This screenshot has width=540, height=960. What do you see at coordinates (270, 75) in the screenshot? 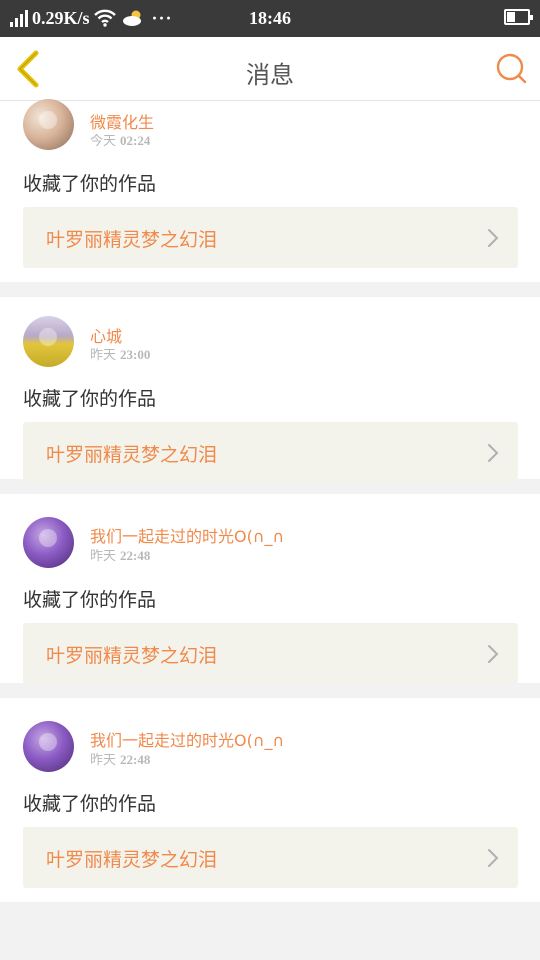
I see `page-title: 消息` at bounding box center [270, 75].